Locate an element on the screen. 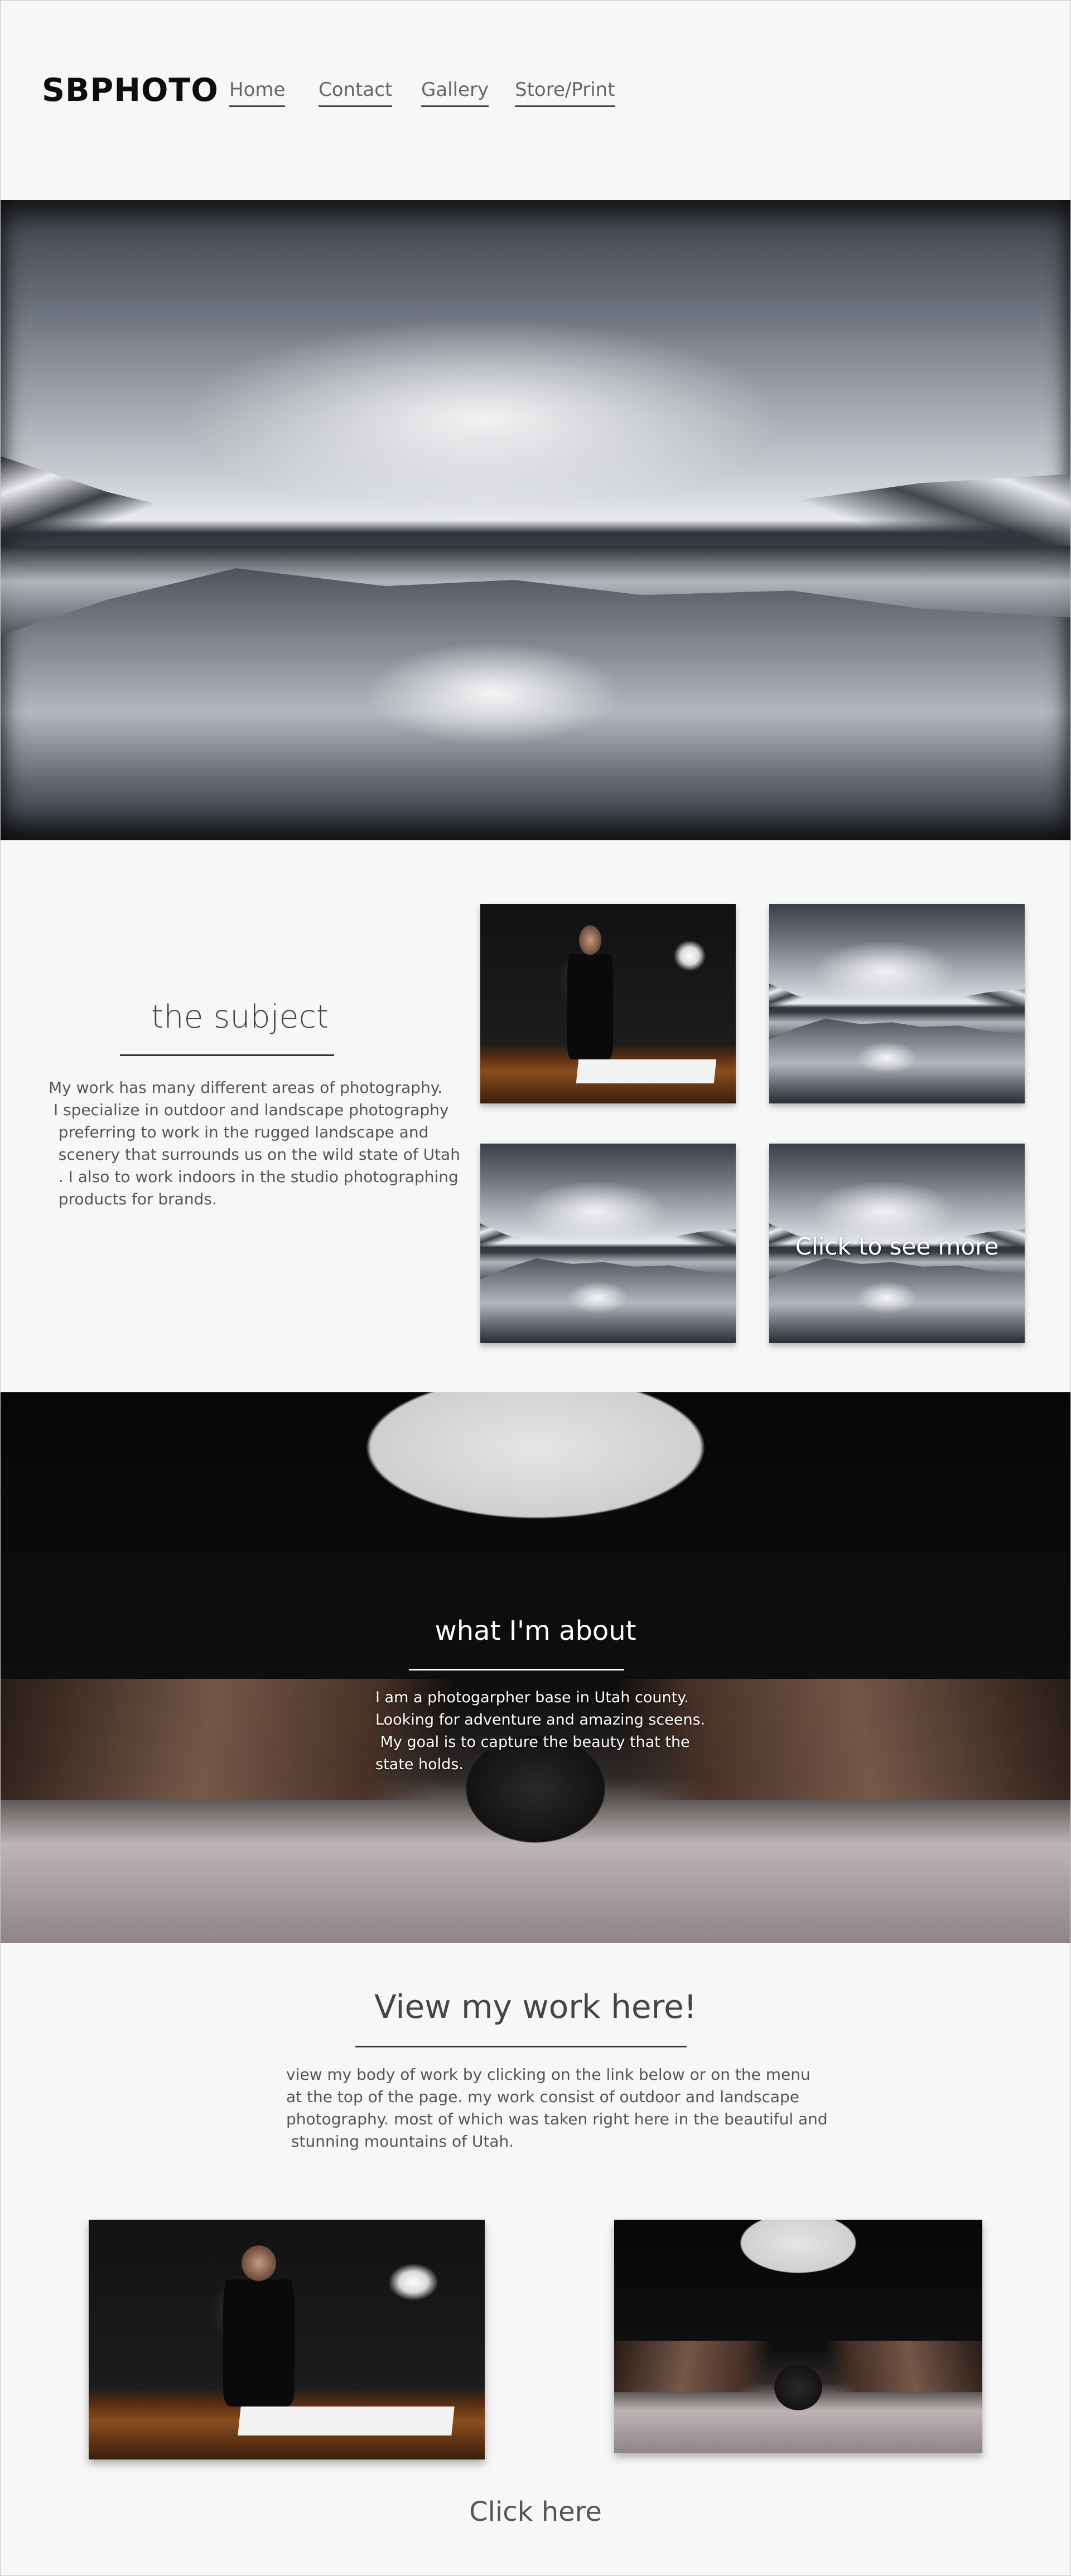 This screenshot has width=1071, height=2576. click-here-link: Click here is located at coordinates (535, 2511).